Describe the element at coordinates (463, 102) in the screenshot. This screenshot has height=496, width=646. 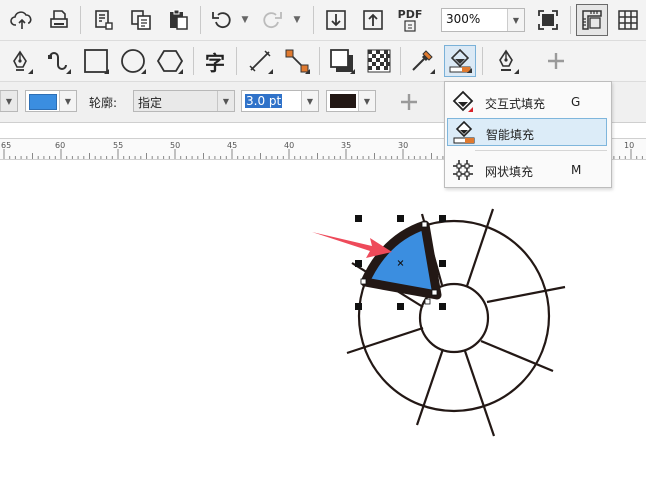
I see `interactive-fill-icon` at that location.